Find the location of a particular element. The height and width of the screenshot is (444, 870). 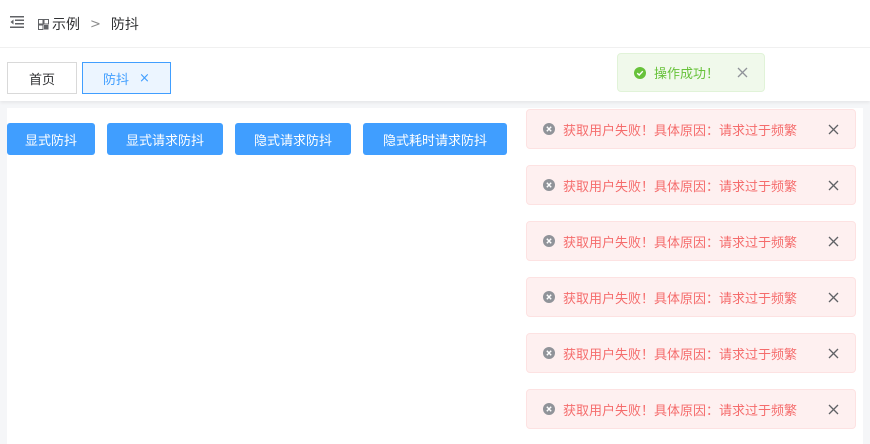

breadcrumb: 示例 > 防抖 is located at coordinates (88, 24).